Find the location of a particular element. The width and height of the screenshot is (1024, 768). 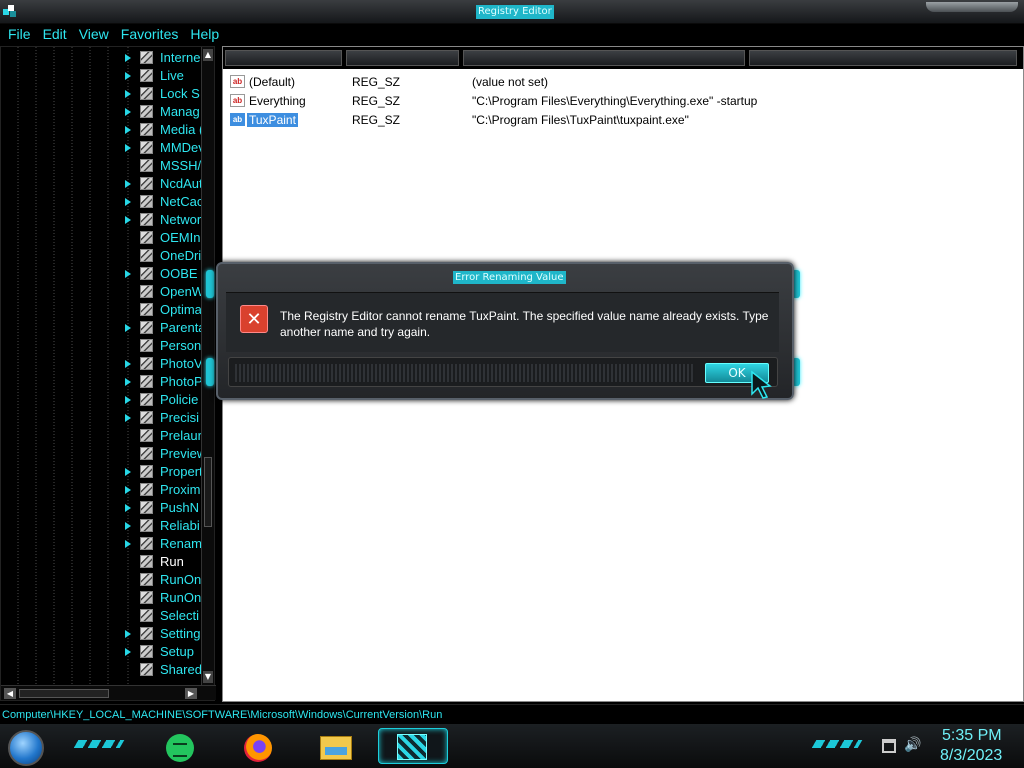

tree-item: Shared is located at coordinates (162, 670).